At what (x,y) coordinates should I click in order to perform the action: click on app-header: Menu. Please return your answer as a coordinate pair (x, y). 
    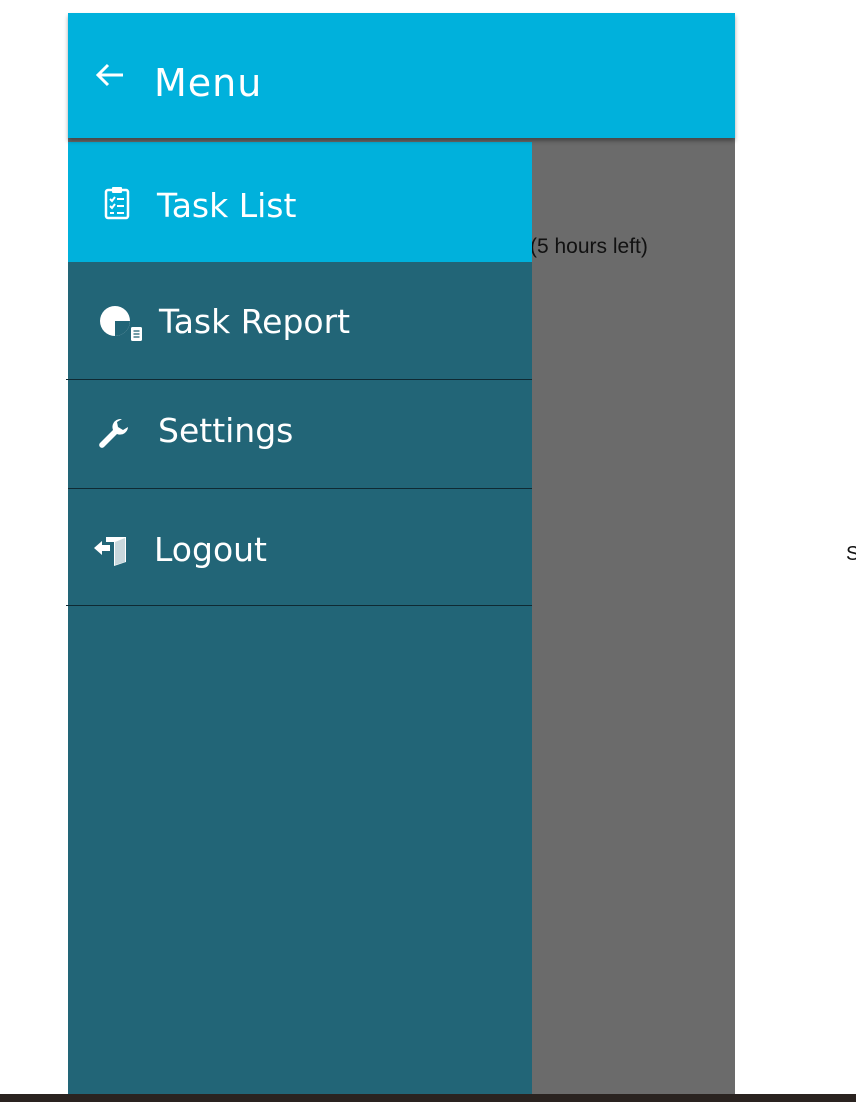
    Looking at the image, I should click on (401, 75).